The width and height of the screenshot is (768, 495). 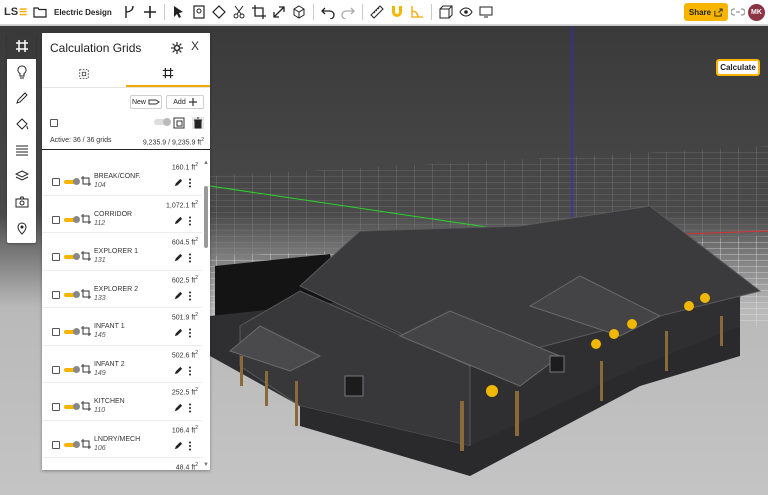 What do you see at coordinates (179, 12) in the screenshot?
I see `select-cursor-icon` at bounding box center [179, 12].